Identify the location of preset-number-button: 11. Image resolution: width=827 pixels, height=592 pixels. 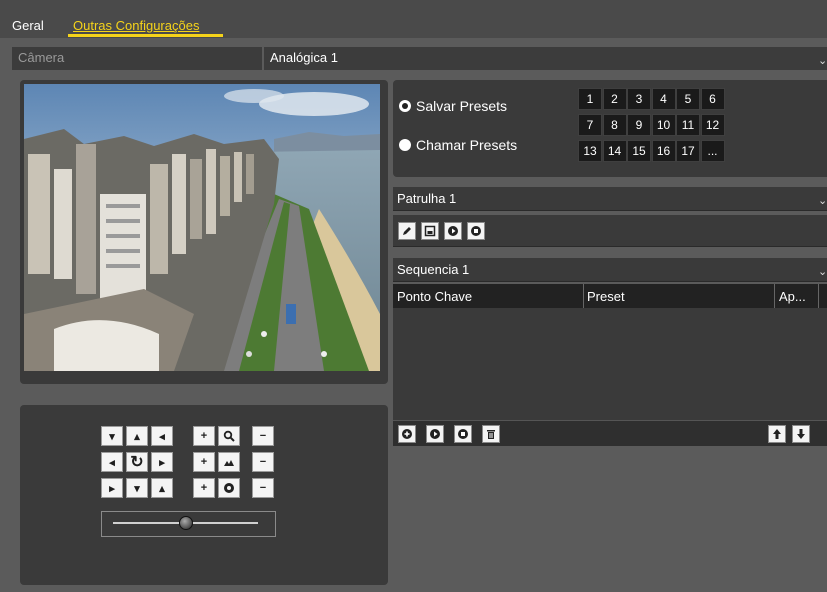
(688, 125).